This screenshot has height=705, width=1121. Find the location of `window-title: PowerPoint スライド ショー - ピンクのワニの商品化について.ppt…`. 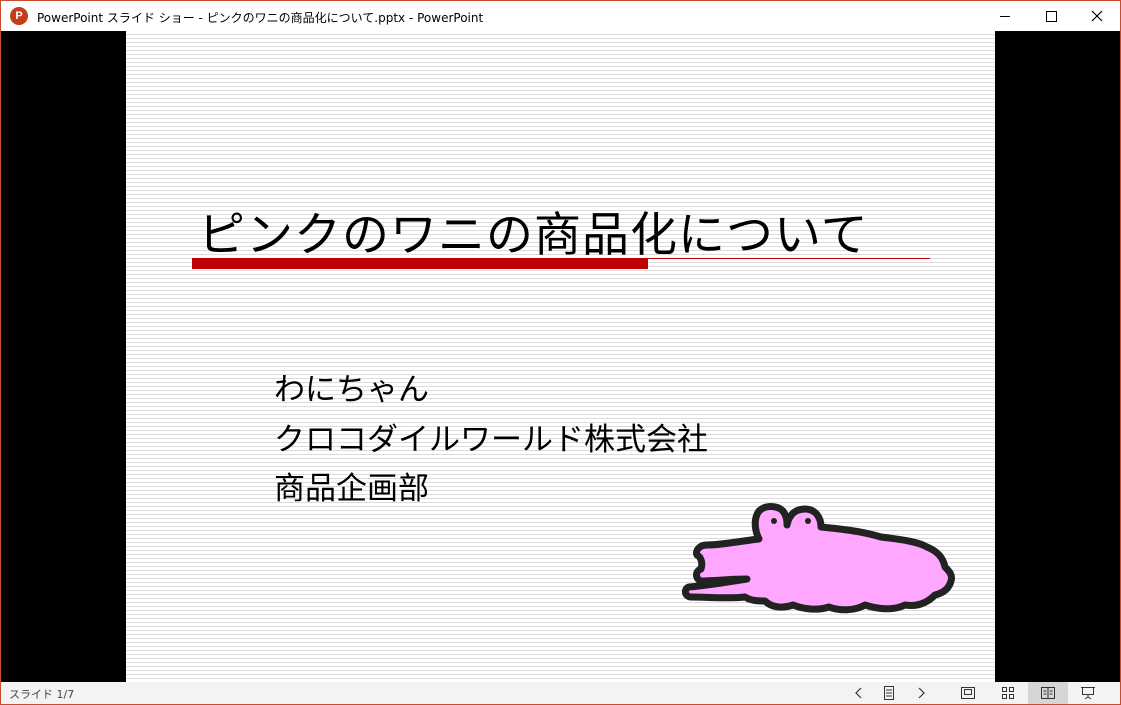

window-title: PowerPoint スライド ショー - ピンクのワニの商品化について.ppt… is located at coordinates (260, 18).